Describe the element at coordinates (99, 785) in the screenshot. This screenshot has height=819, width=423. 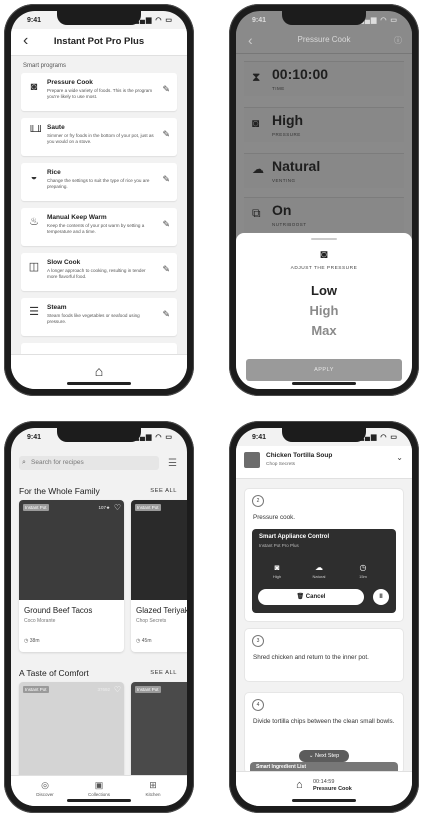
I see `collections-icon: ▣` at that location.